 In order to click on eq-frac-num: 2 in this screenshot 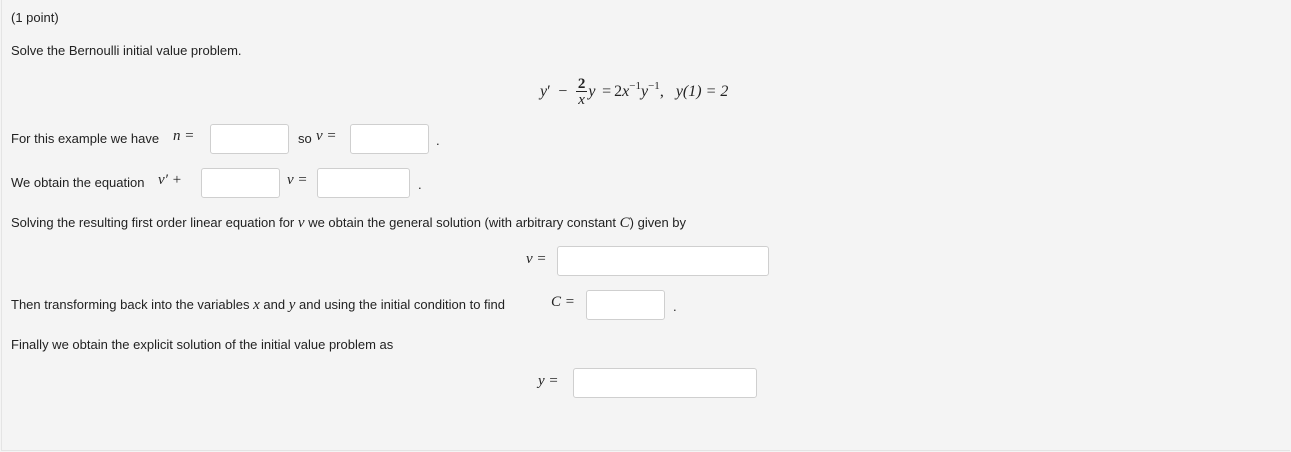, I will do `click(581, 84)`.